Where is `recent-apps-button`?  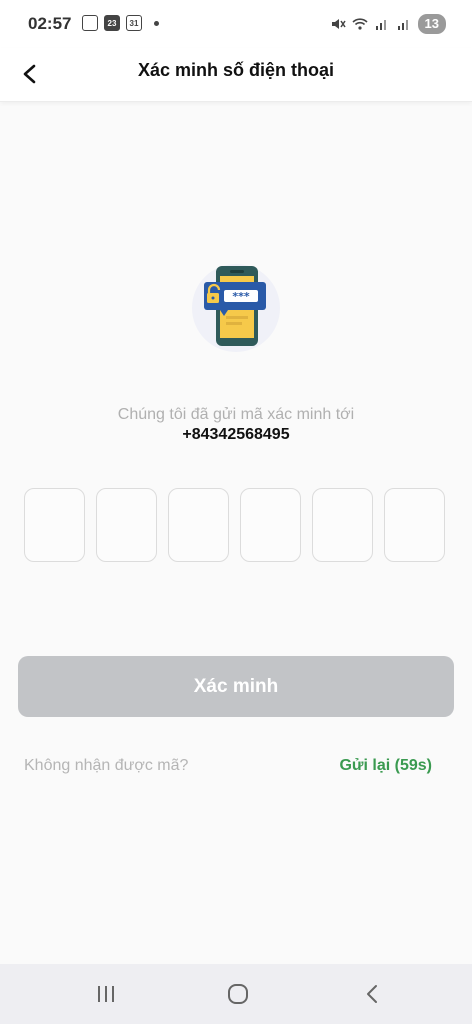
recent-apps-button is located at coordinates (106, 994).